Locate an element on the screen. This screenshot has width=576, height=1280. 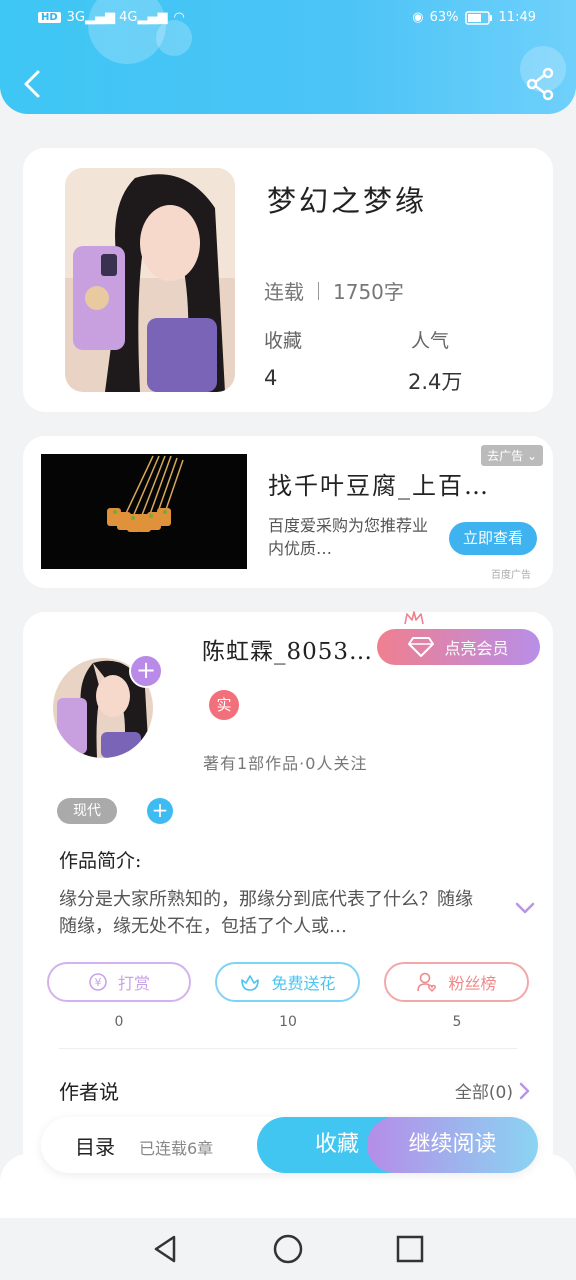
author-works-info: 著有1部作品·0人关注 is located at coordinates (285, 763).